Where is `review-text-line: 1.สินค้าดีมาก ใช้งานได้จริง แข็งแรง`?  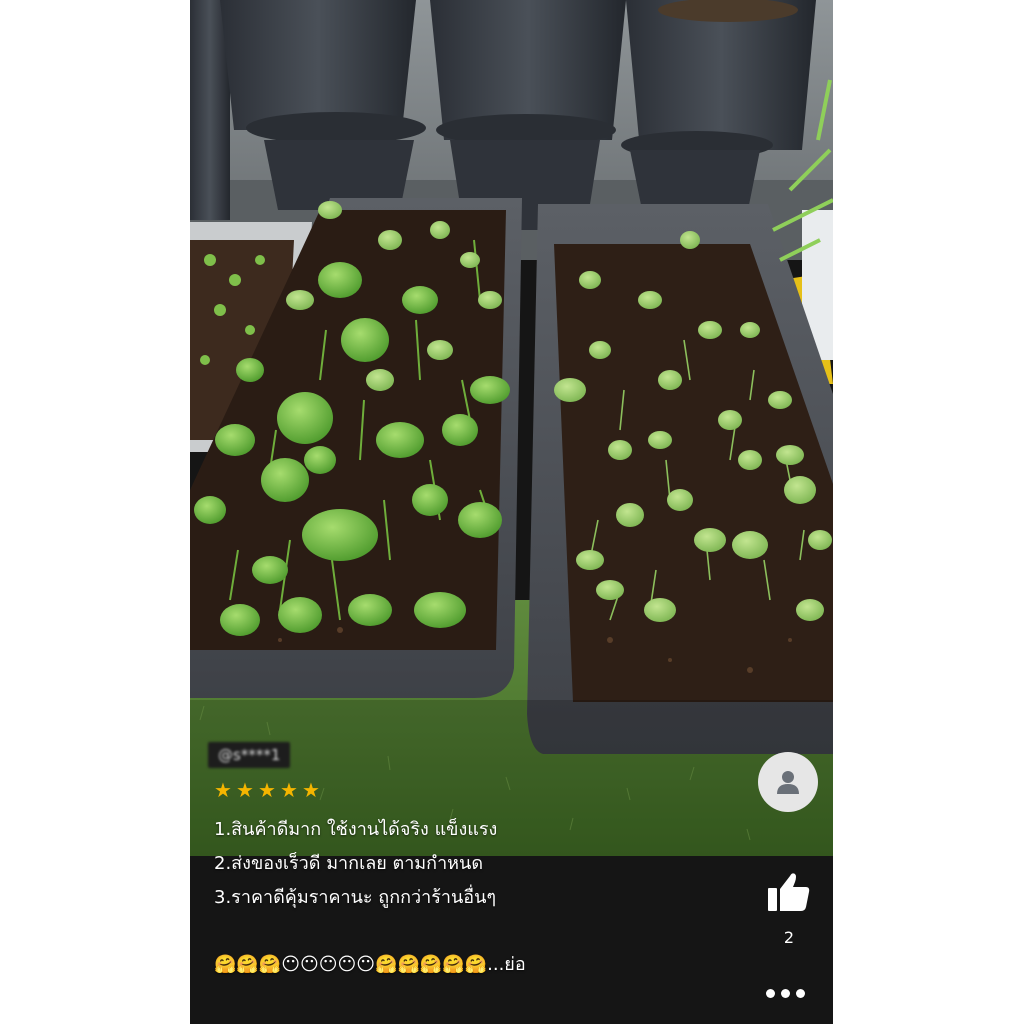 review-text-line: 1.สินค้าดีมาก ใช้งานได้จริง แข็งแรง is located at coordinates (356, 829).